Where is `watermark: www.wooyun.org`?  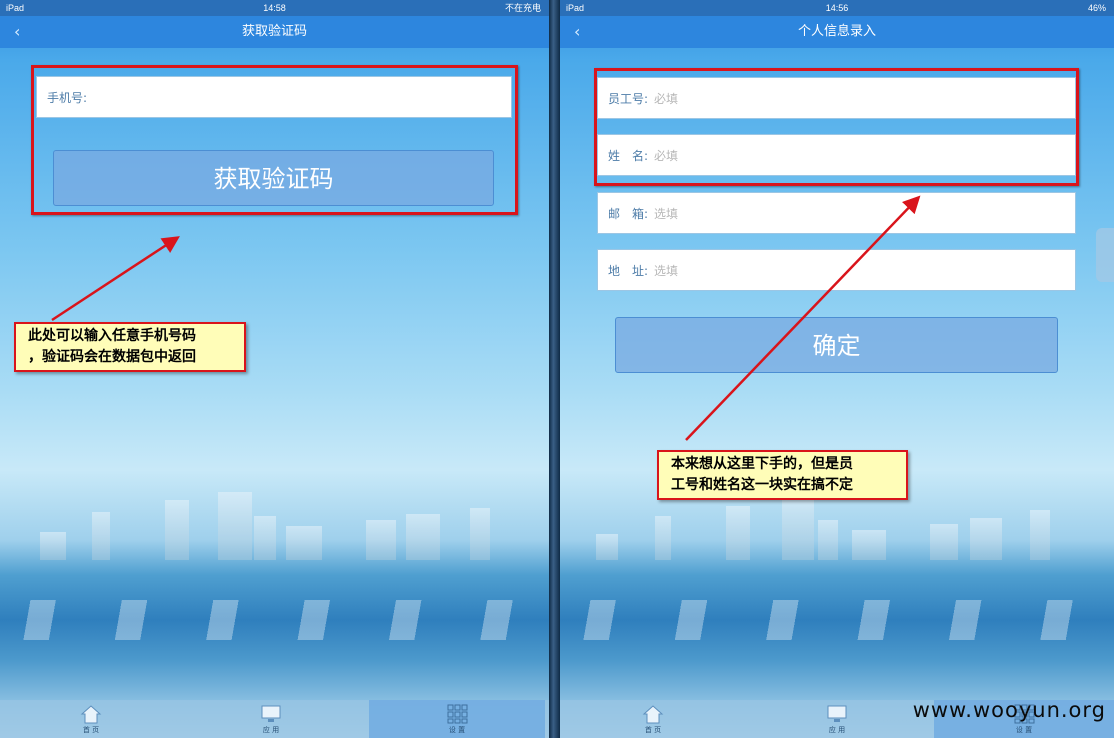
watermark: www.wooyun.org is located at coordinates (1009, 710).